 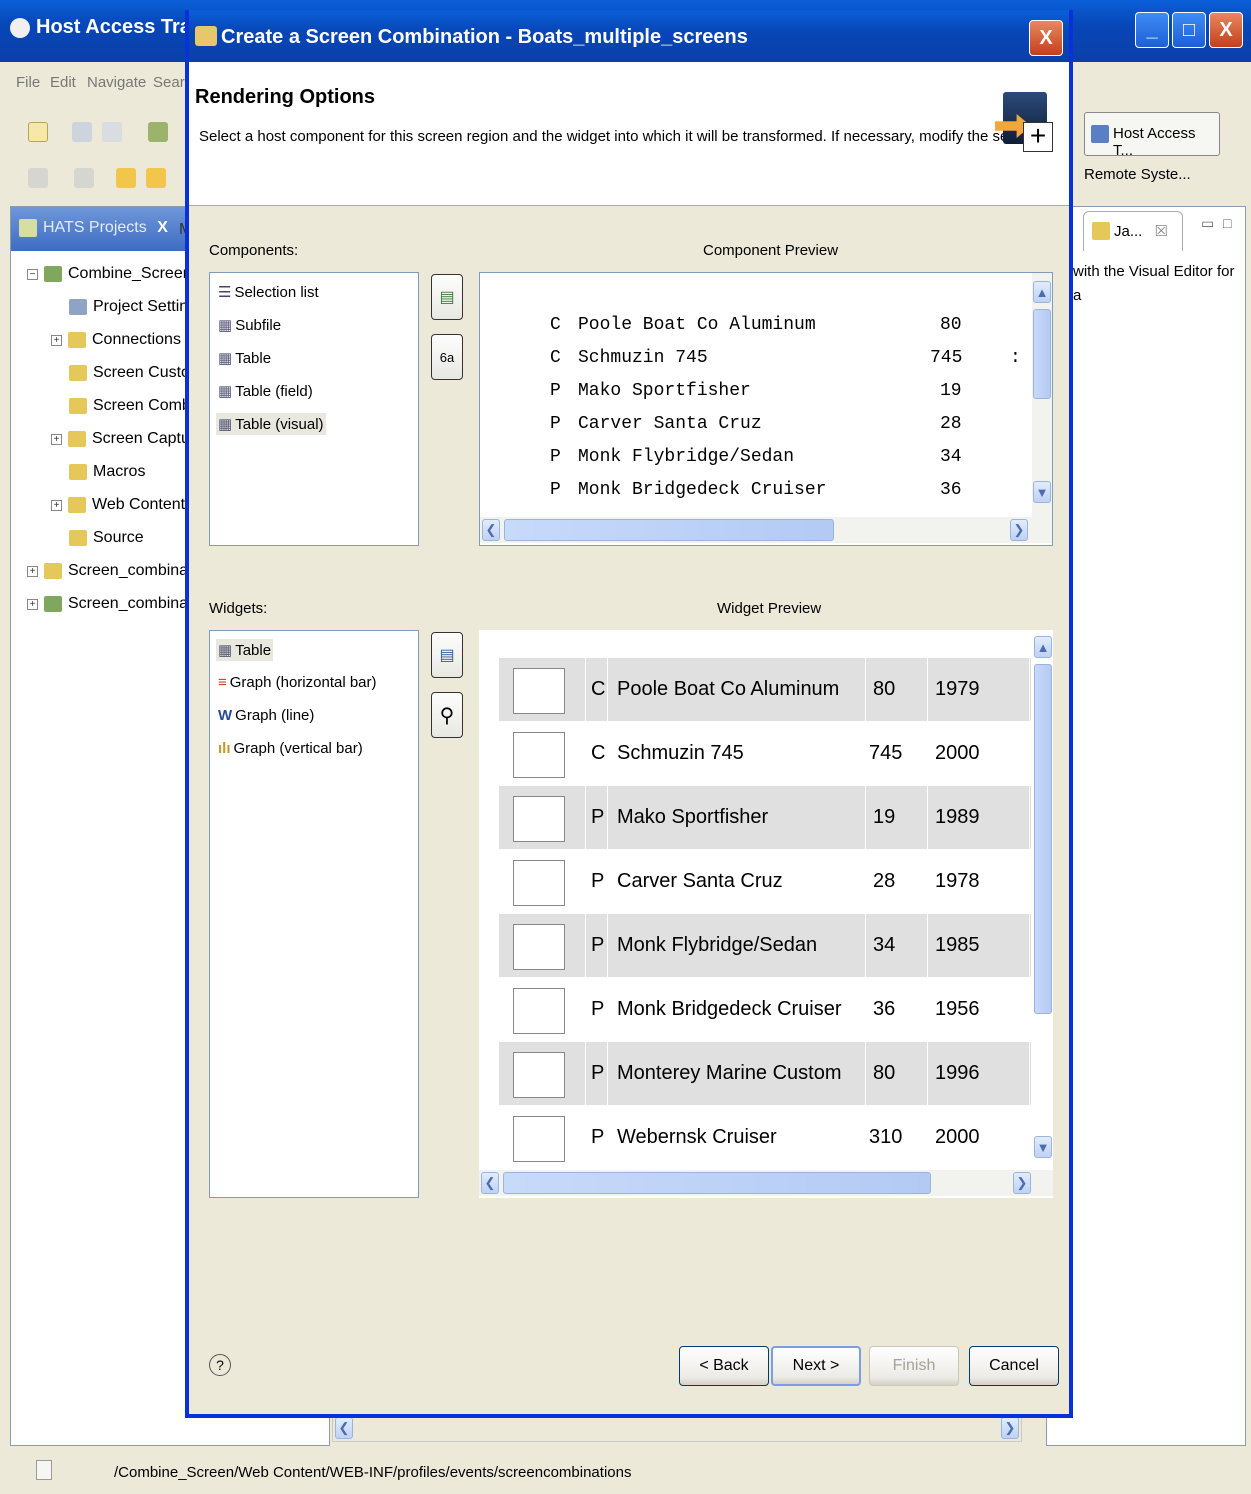 What do you see at coordinates (816, 1366) in the screenshot?
I see `next-button: Next >` at bounding box center [816, 1366].